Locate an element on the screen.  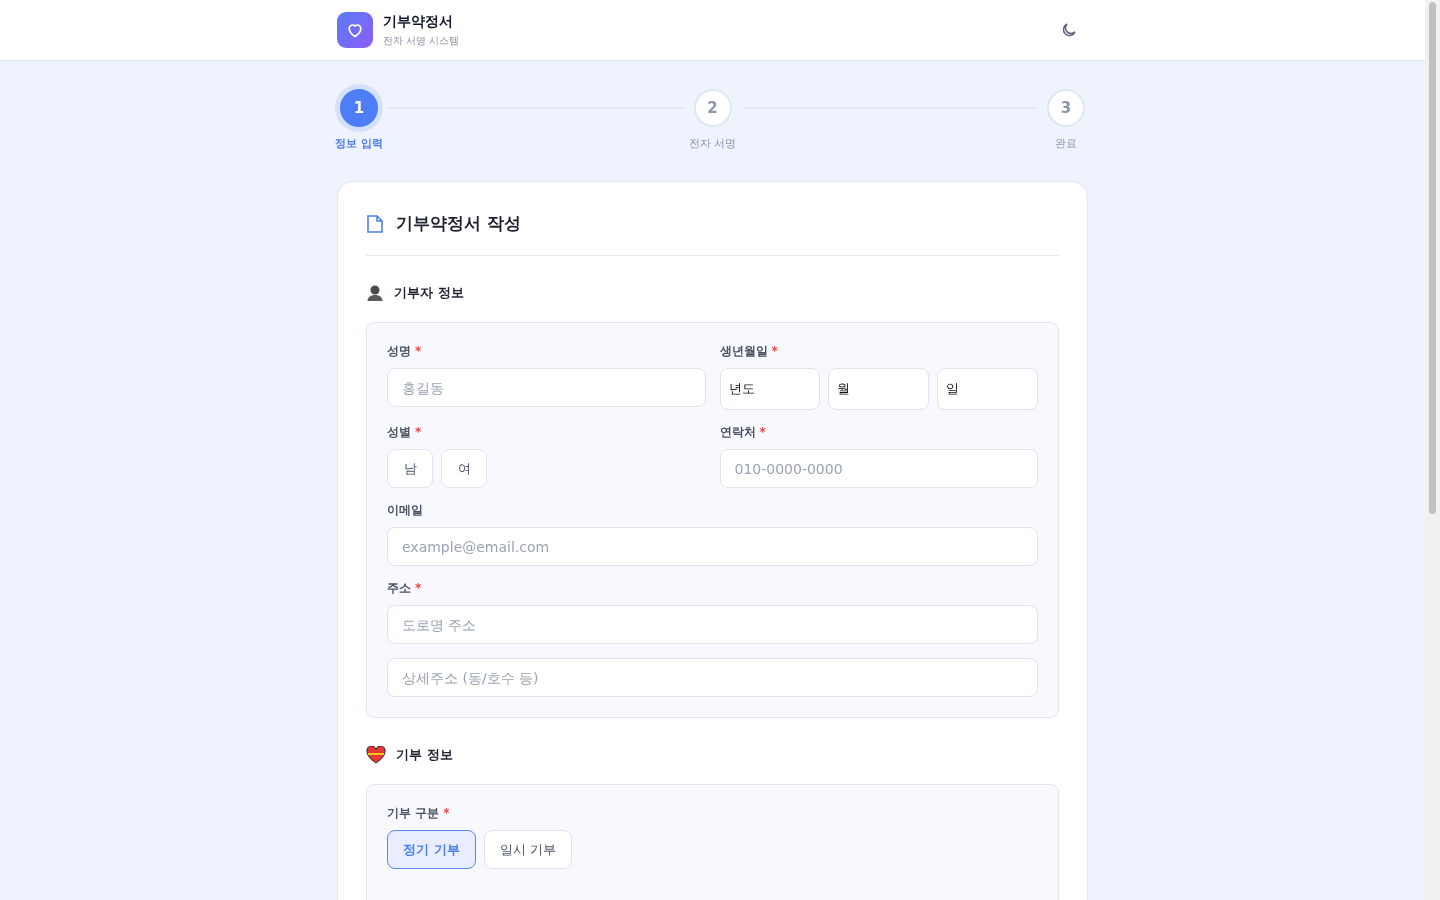
scrollbar-thumb is located at coordinates (1432, 258).